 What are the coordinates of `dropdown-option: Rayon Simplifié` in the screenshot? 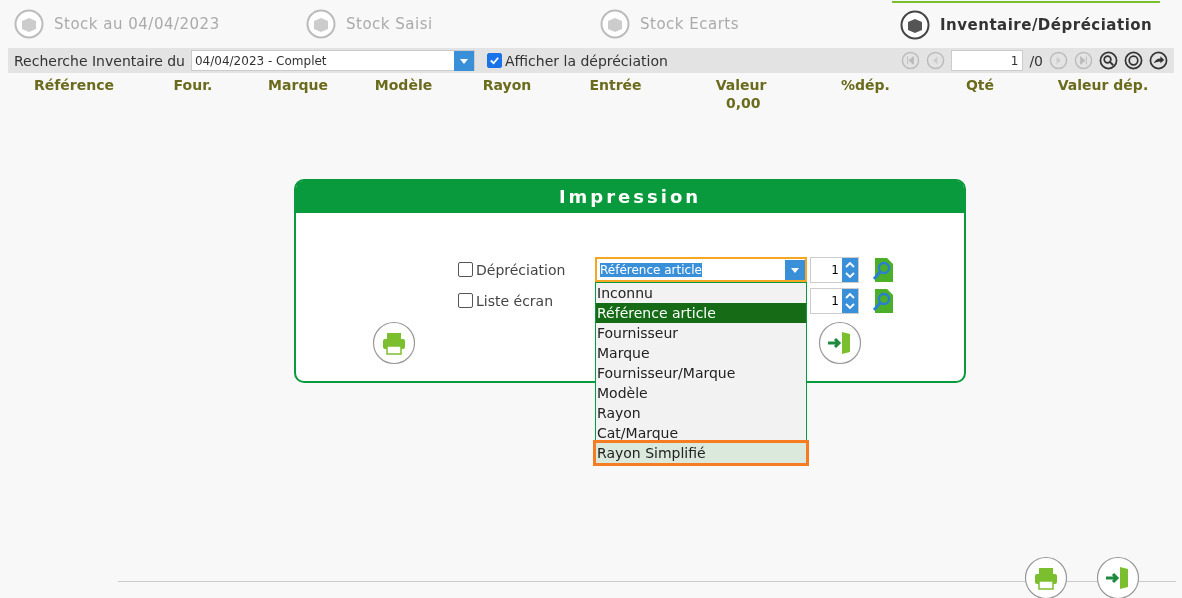 It's located at (701, 453).